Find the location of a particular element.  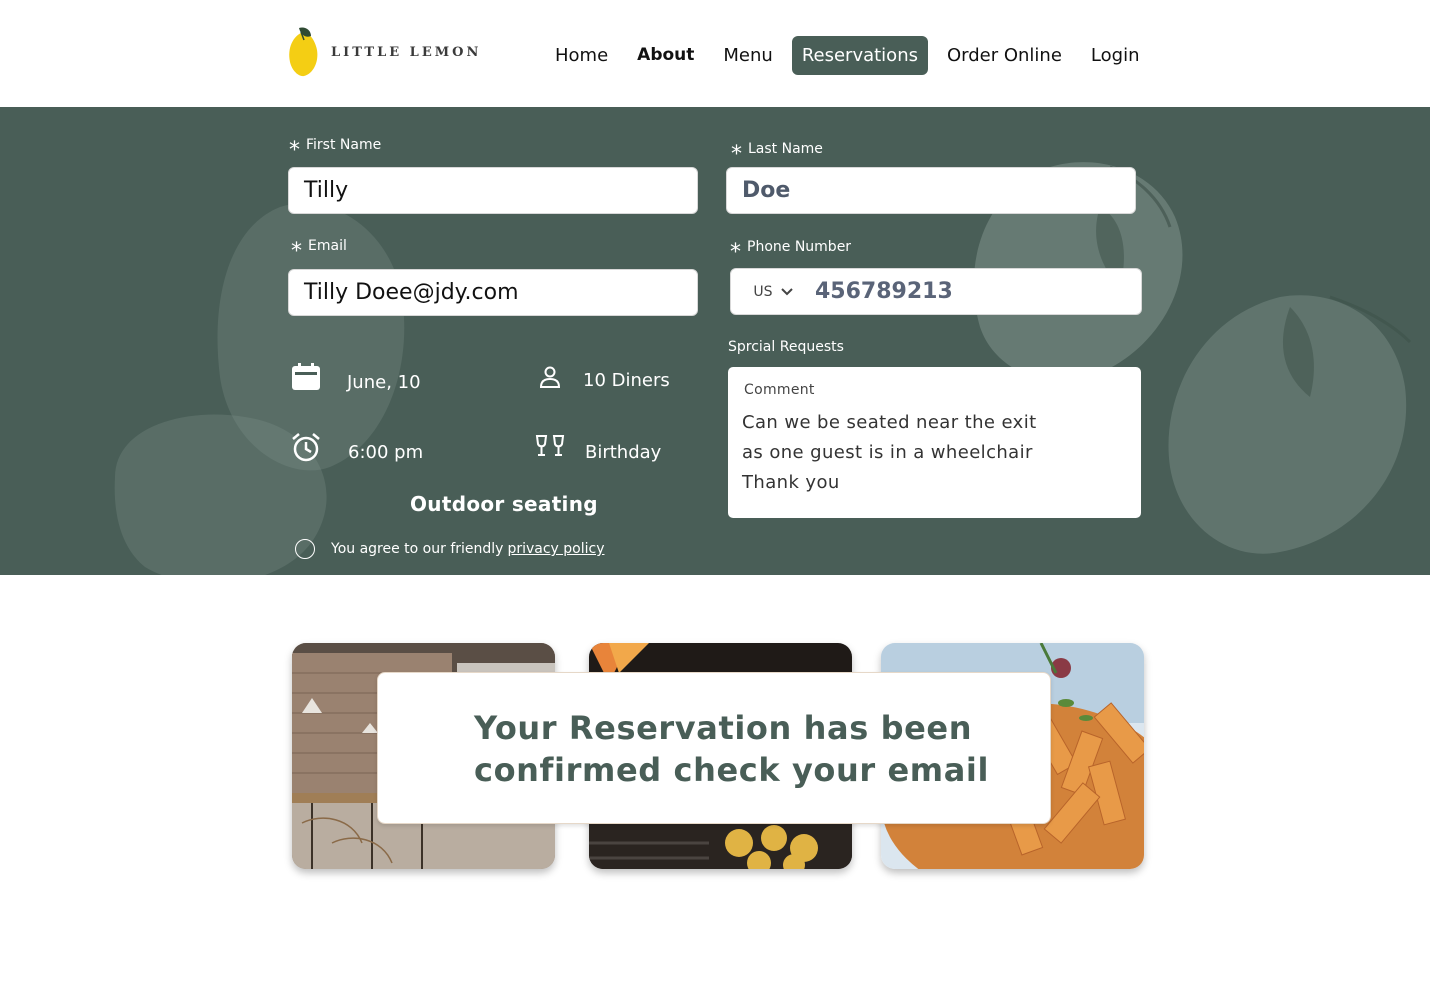

cheers-glasses-icon is located at coordinates (550, 447).